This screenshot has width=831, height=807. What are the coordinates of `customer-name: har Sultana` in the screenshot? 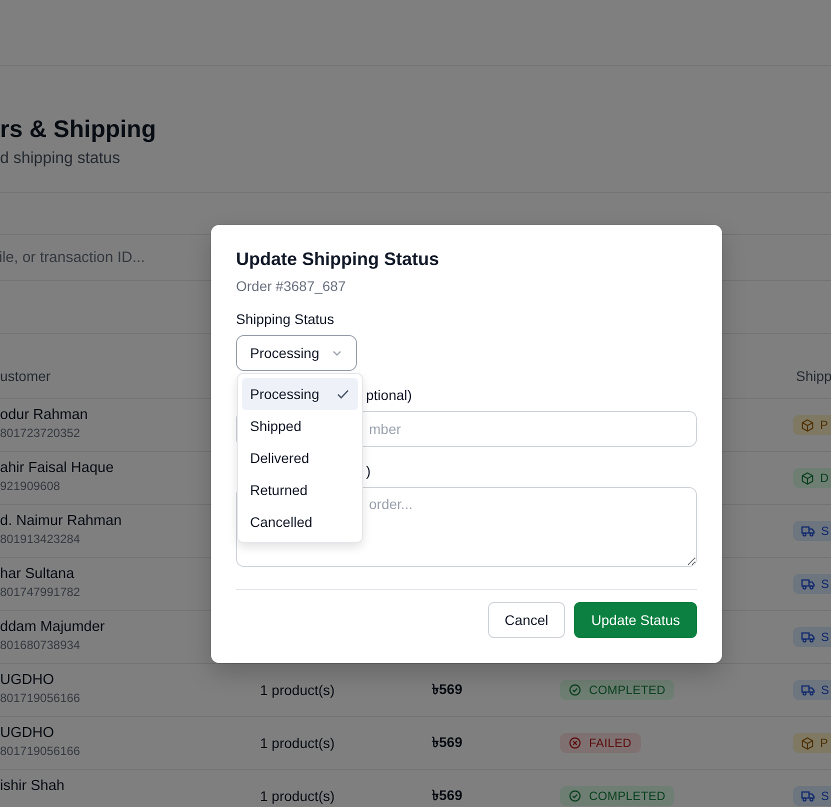 It's located at (38, 574).